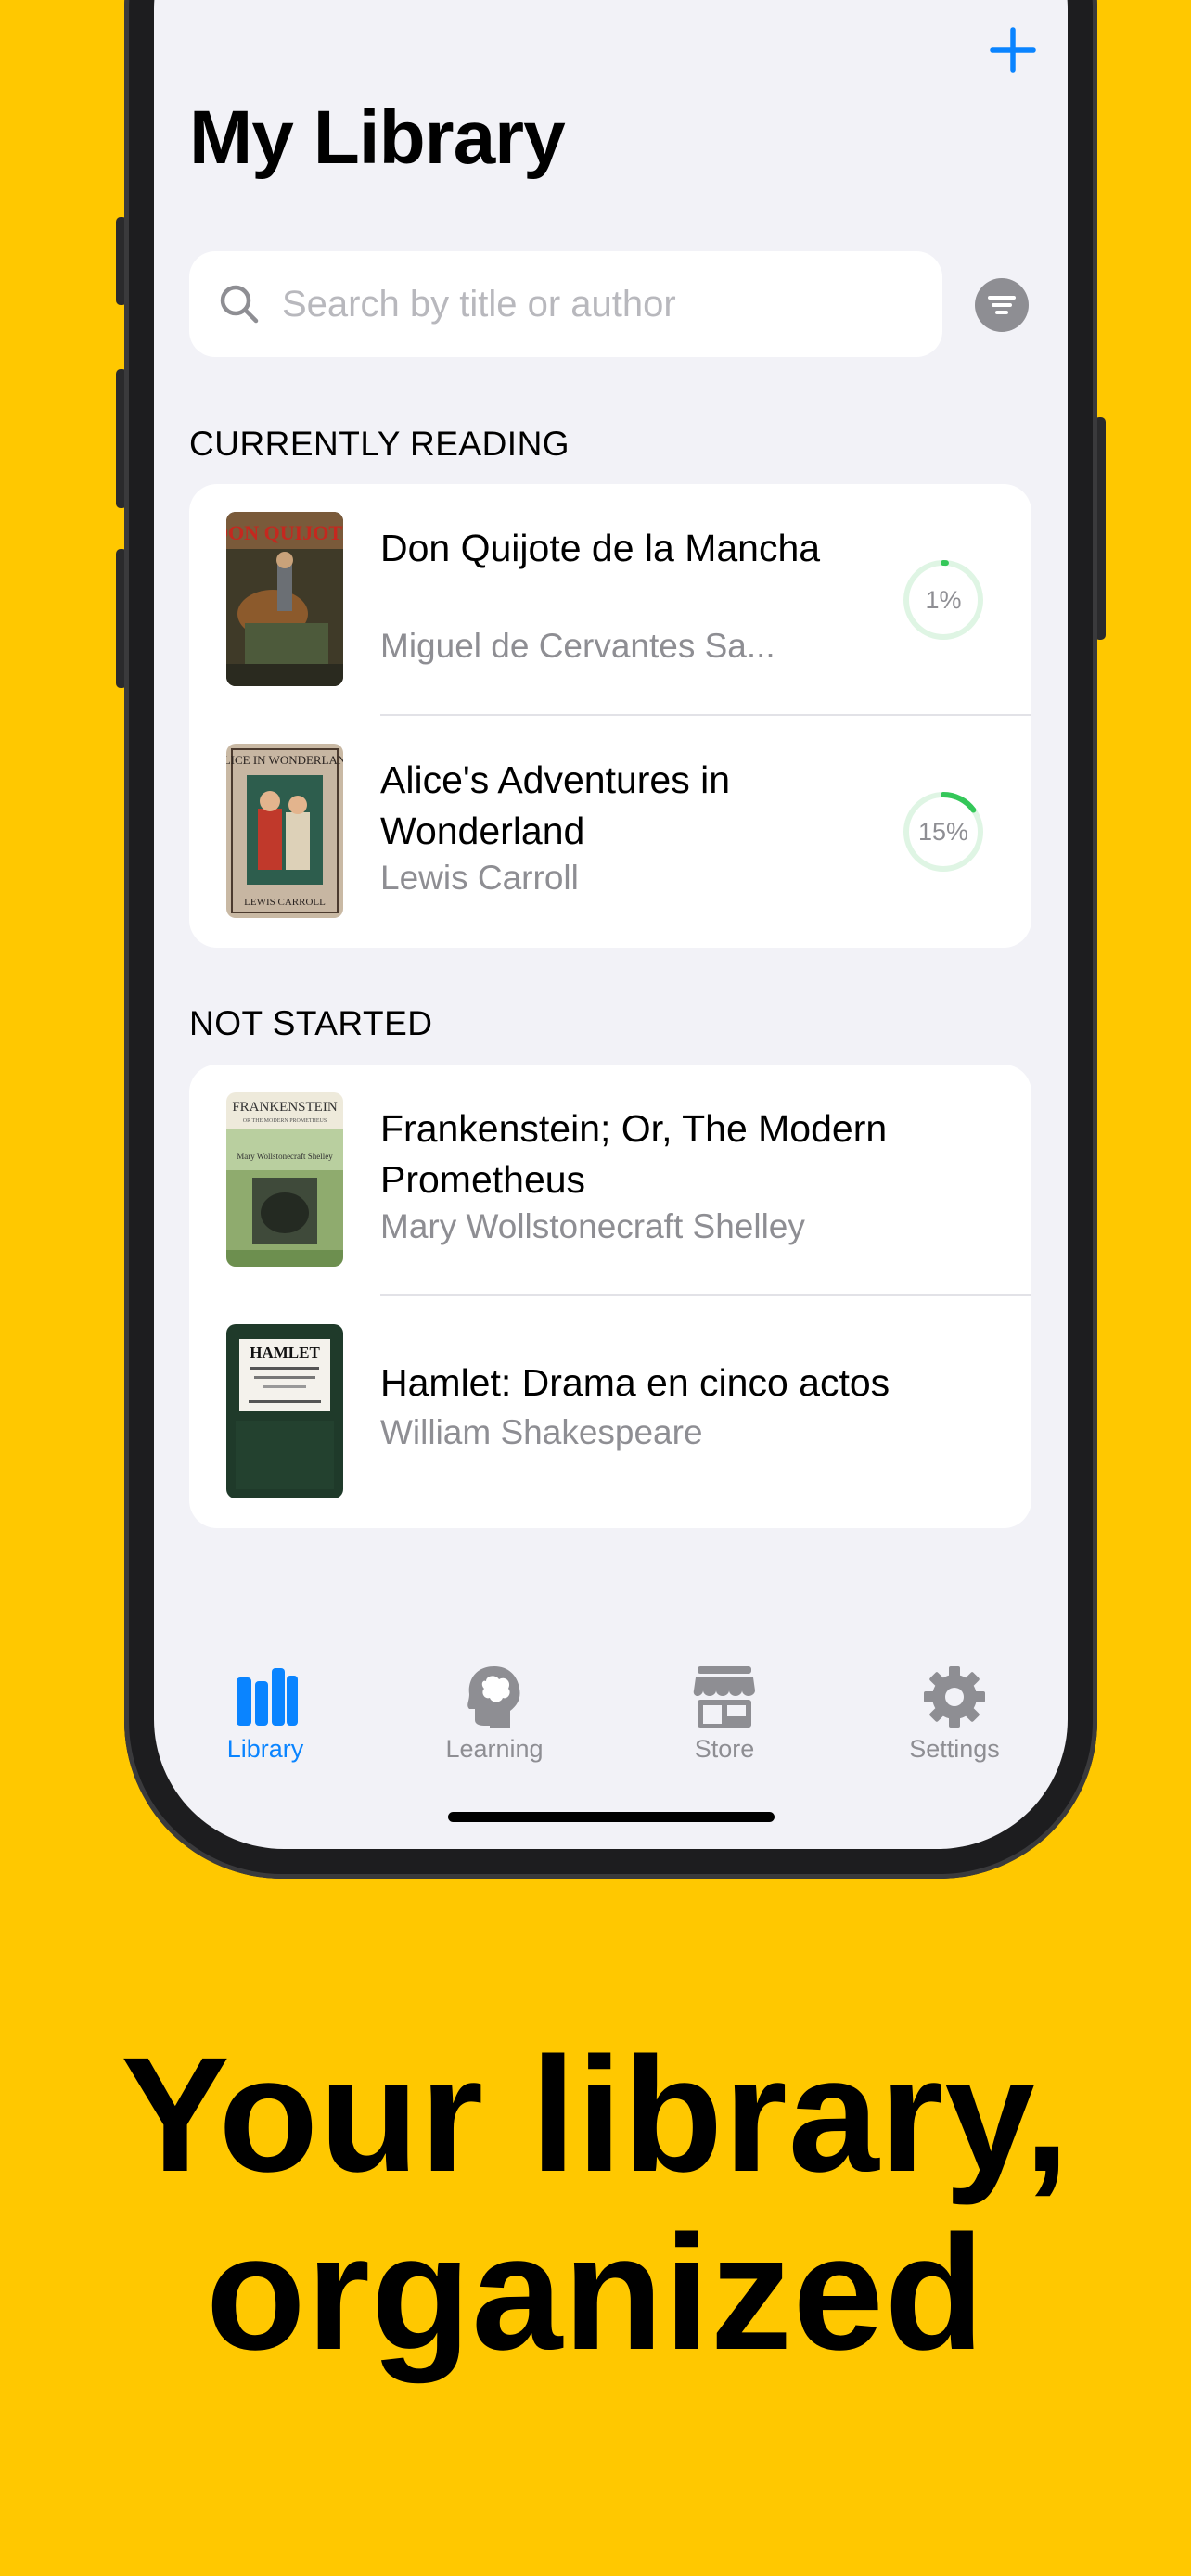  What do you see at coordinates (611, 1817) in the screenshot?
I see `home-indicator` at bounding box center [611, 1817].